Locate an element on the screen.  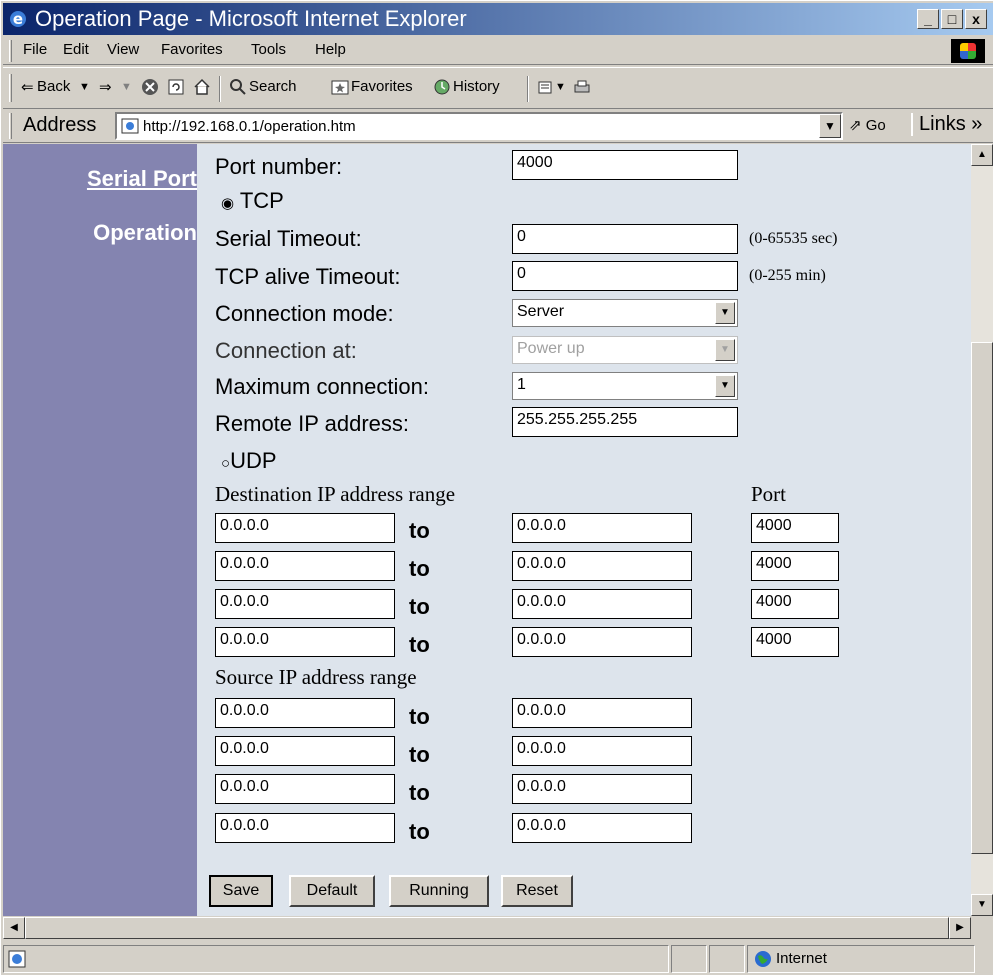
toolbar: ⇐ Back ▼ ⇒ ▼ Search Favorites History ▼ is located at coordinates (498, 88).